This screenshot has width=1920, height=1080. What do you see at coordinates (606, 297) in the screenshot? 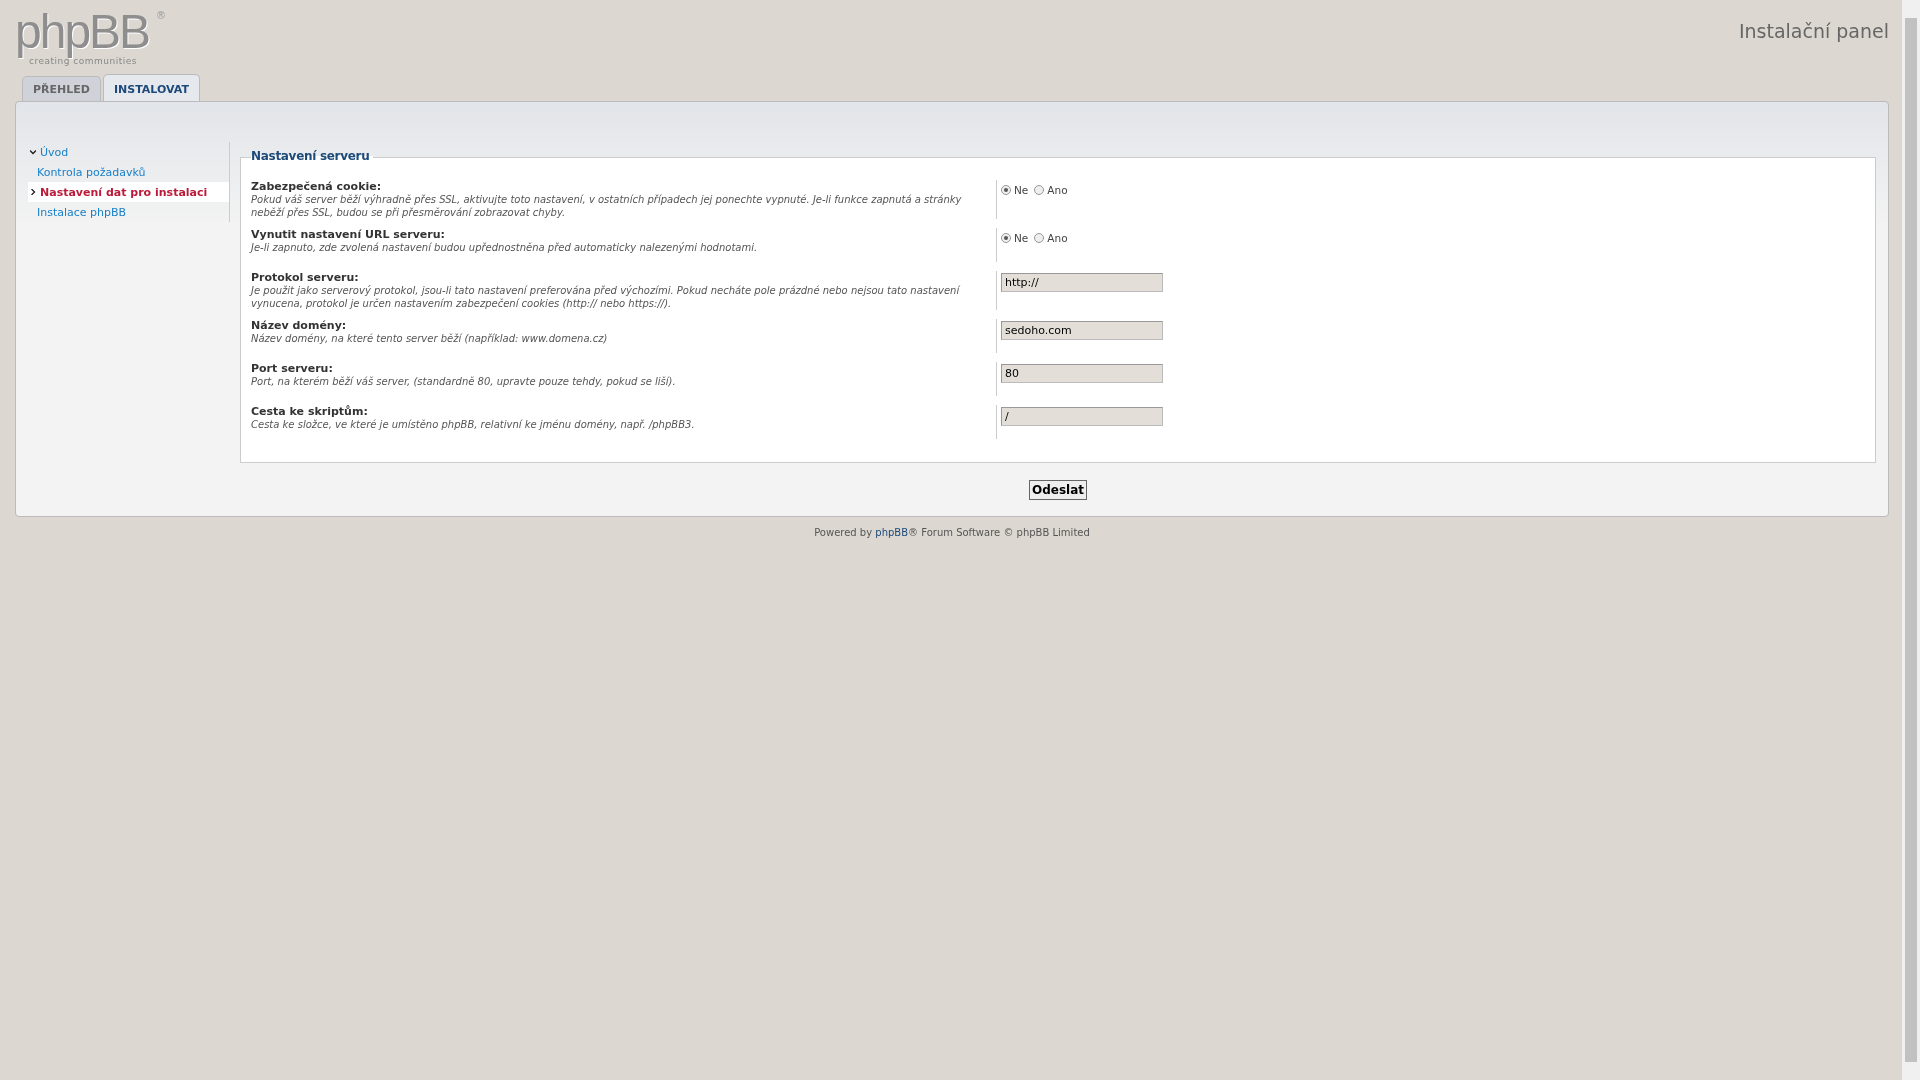
I see `field-explanation: Je použit jako serverový protokol, jsou-li tato nastavení preferována před výchozími. Pokud necháte pole prázdné nebo nejsou tato nastavení vynucena, protokol je určen nastavením zabezpečení cookies (http:// nebo https://).` at bounding box center [606, 297].